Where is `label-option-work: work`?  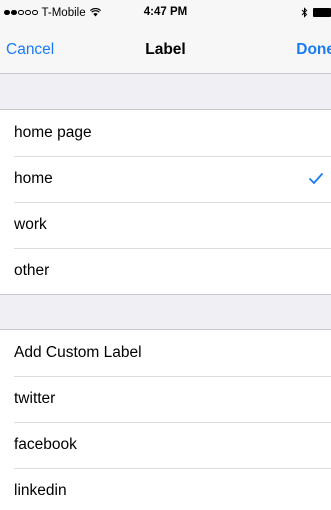
label-option-work: work is located at coordinates (165, 225).